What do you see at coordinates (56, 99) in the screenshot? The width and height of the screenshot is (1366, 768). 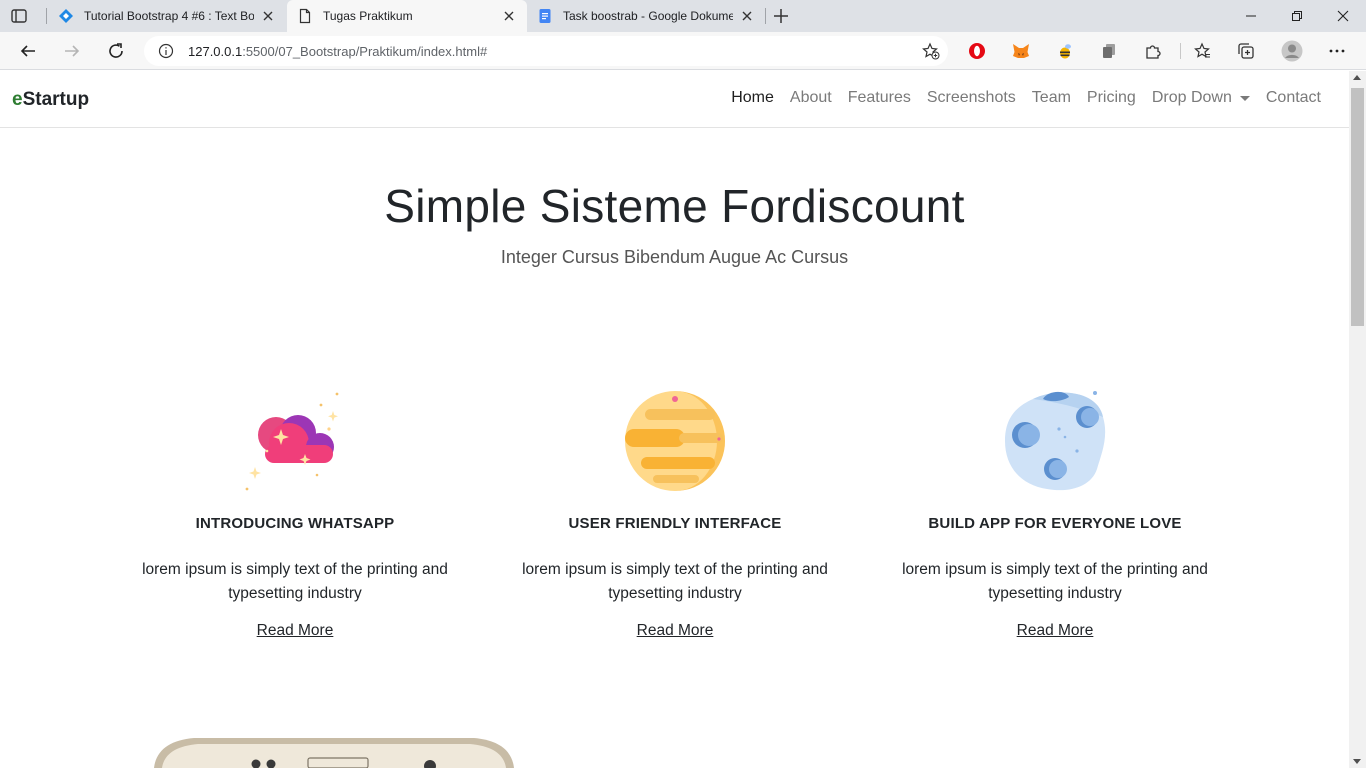 I see `brand-name: Startup` at bounding box center [56, 99].